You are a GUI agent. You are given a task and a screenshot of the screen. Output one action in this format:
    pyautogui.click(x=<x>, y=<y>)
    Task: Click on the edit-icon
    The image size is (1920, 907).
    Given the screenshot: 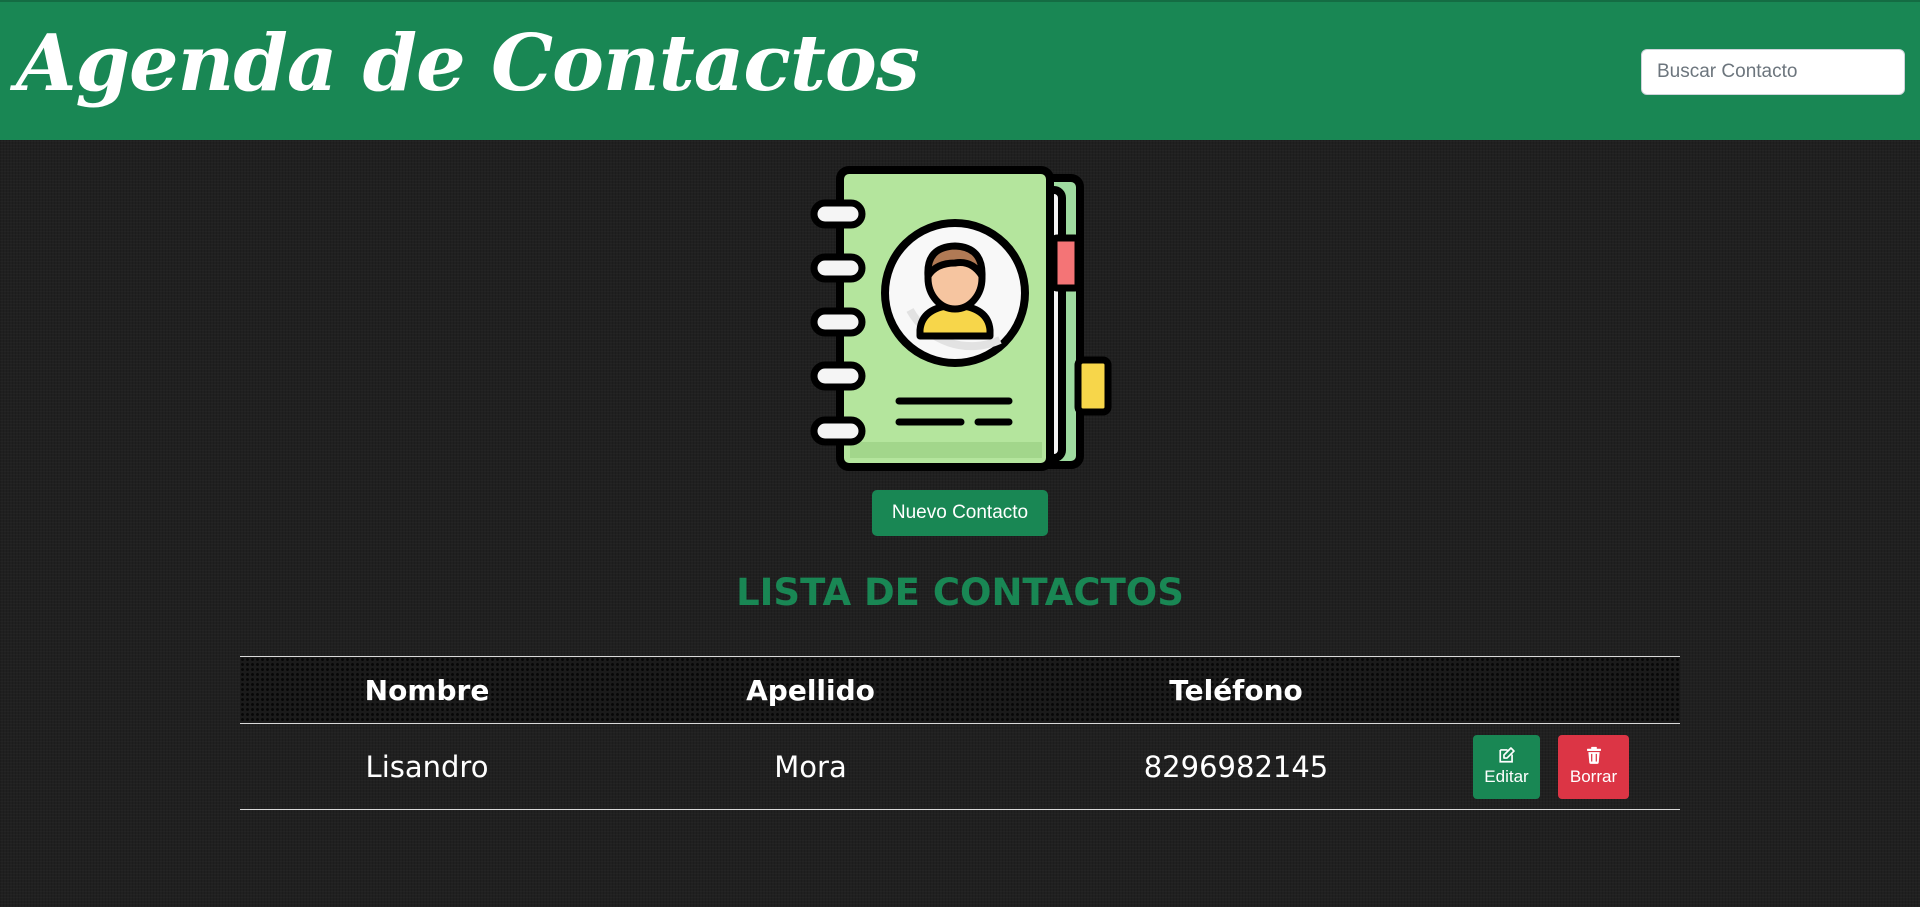 What is the action you would take?
    pyautogui.click(x=1506, y=755)
    